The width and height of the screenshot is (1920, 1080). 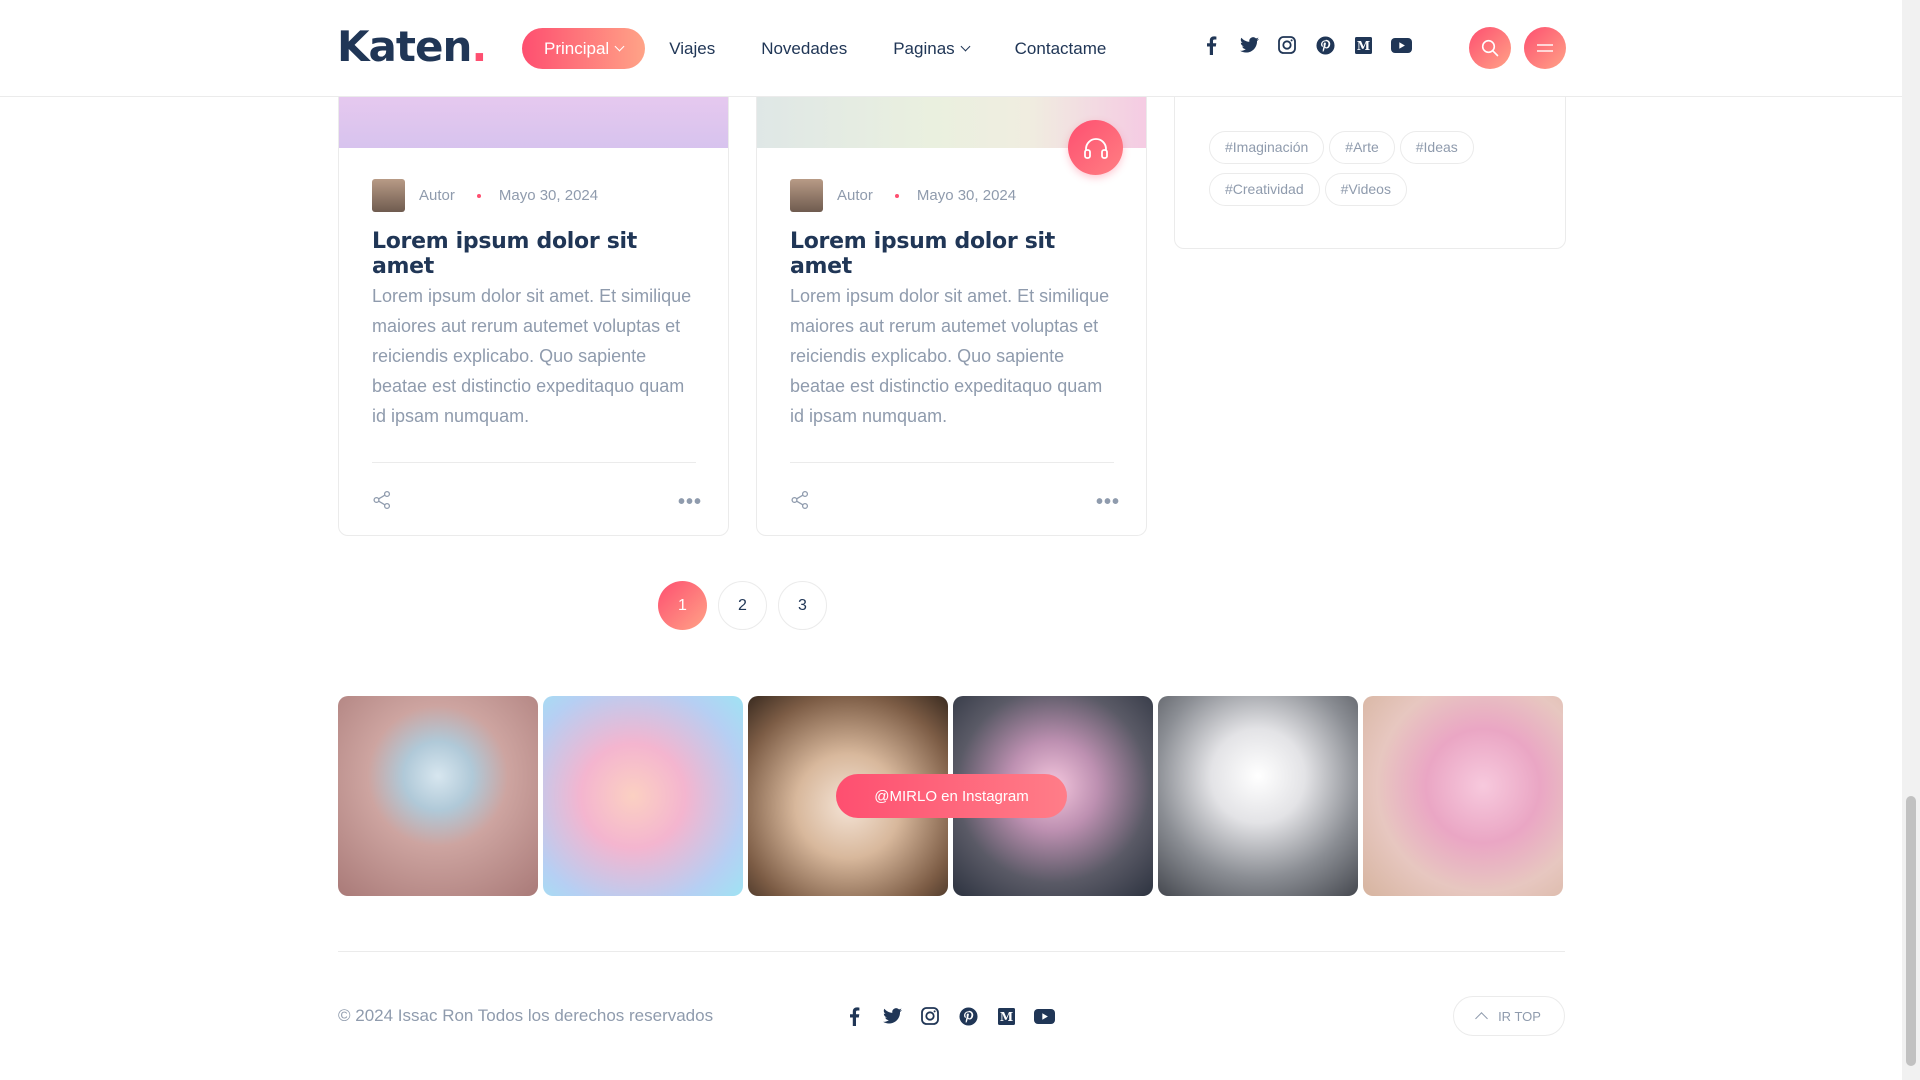 I want to click on header-social-links: M, so click(x=1314, y=45).